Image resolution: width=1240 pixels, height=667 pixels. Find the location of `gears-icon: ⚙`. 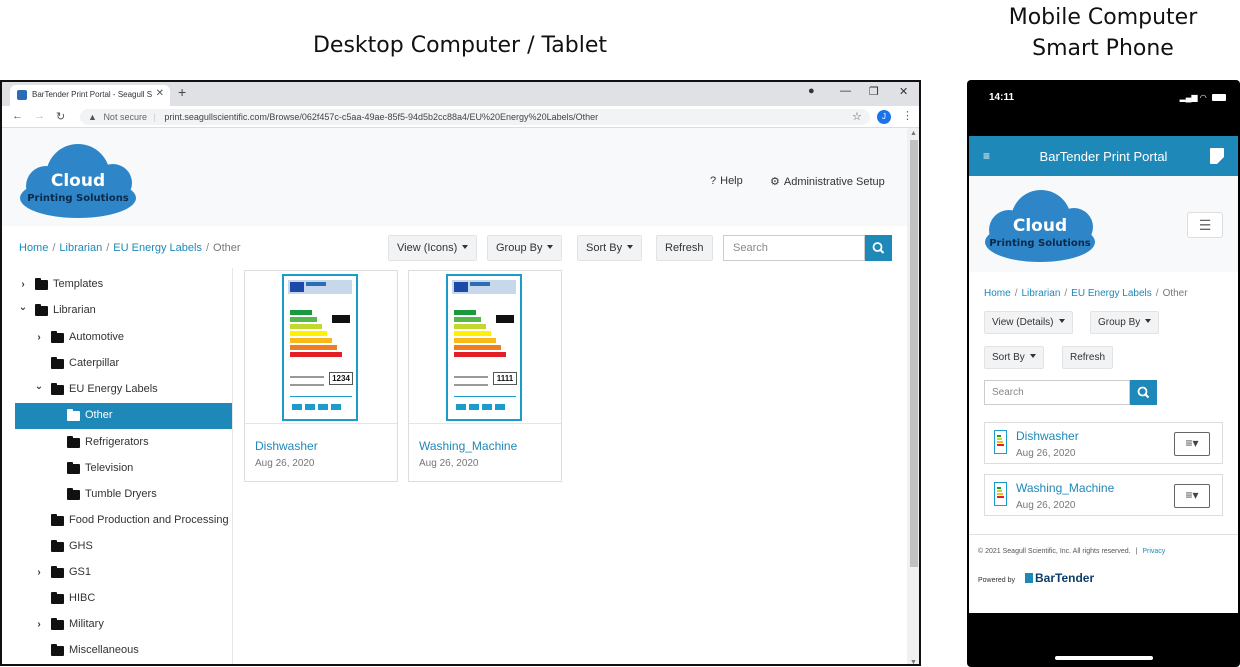

gears-icon: ⚙ is located at coordinates (775, 182).